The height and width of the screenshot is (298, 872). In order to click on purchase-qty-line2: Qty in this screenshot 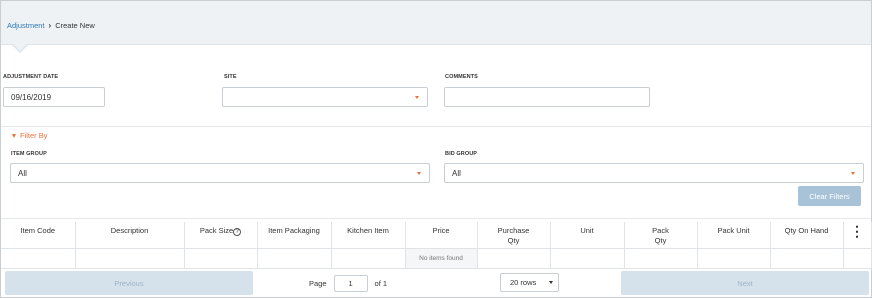, I will do `click(513, 240)`.